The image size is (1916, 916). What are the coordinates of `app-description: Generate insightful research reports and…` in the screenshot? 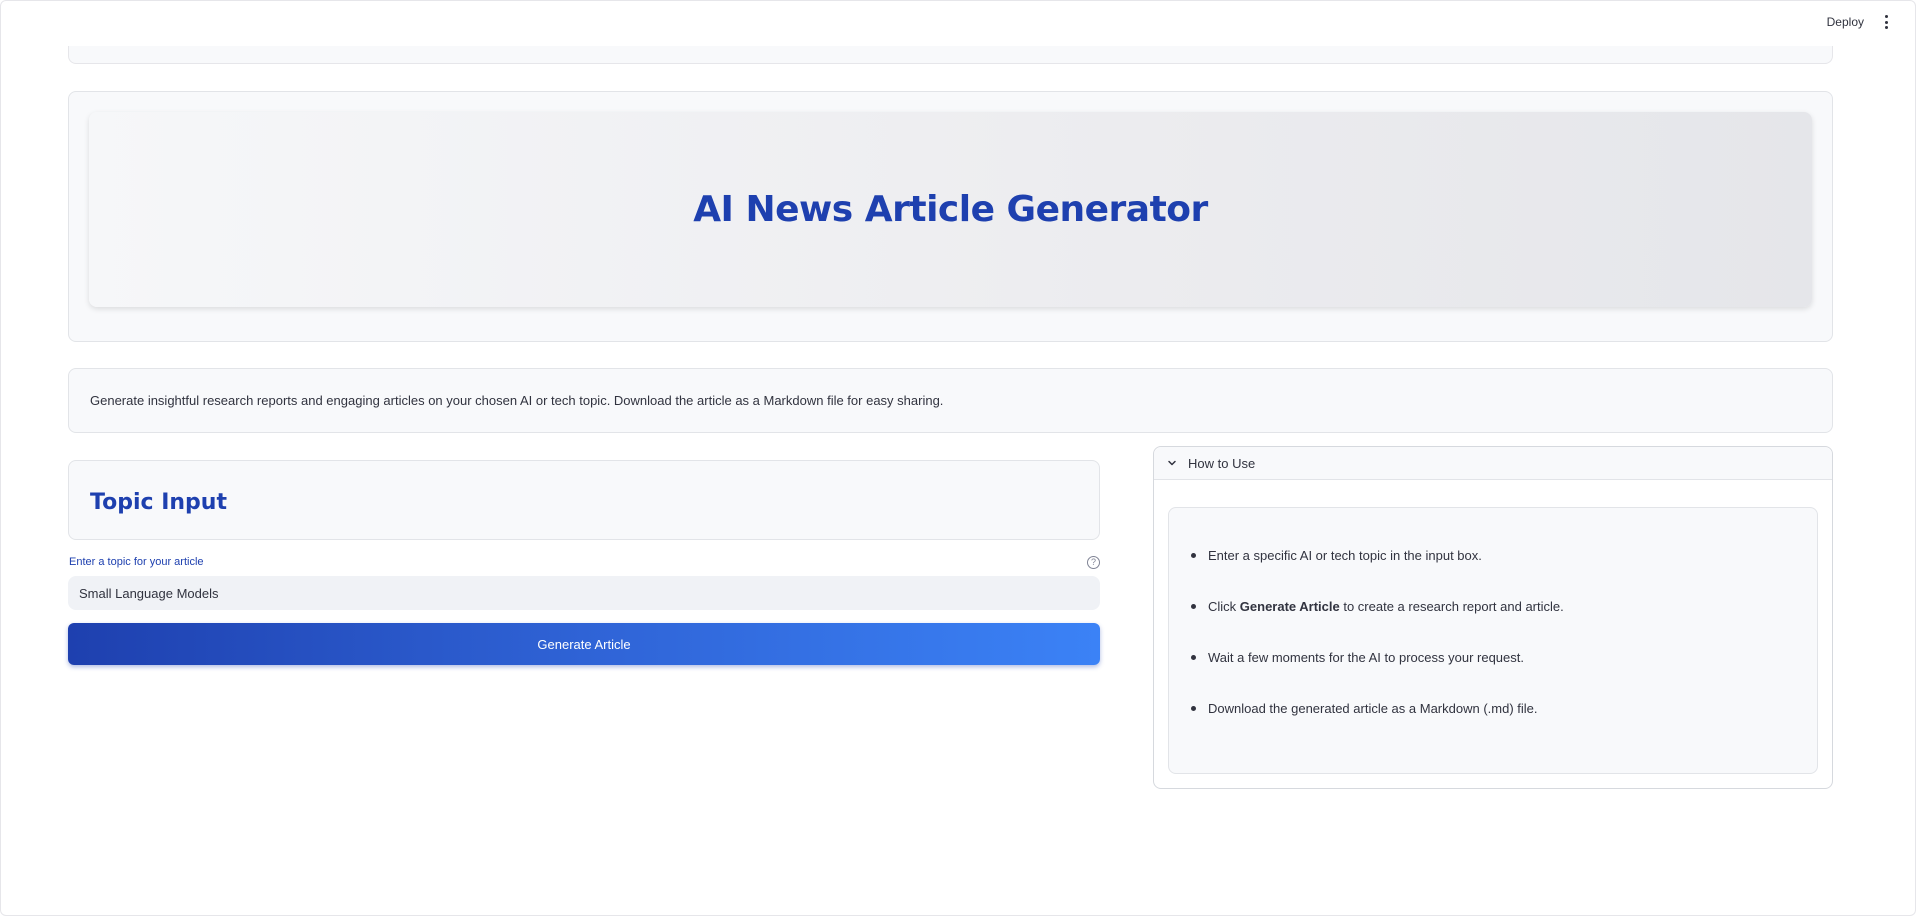 It's located at (950, 400).